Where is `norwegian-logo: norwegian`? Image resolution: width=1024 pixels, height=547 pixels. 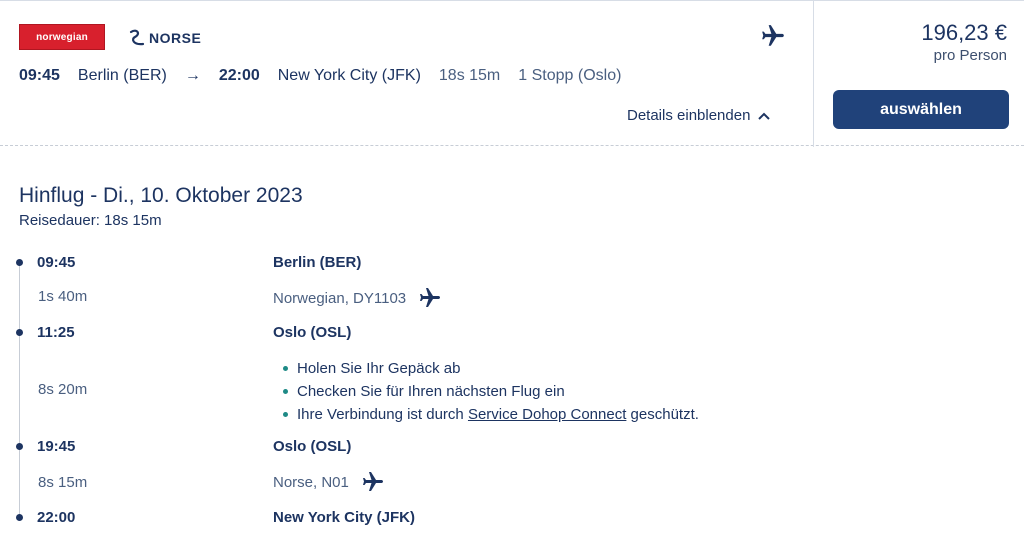
norwegian-logo: norwegian is located at coordinates (62, 37).